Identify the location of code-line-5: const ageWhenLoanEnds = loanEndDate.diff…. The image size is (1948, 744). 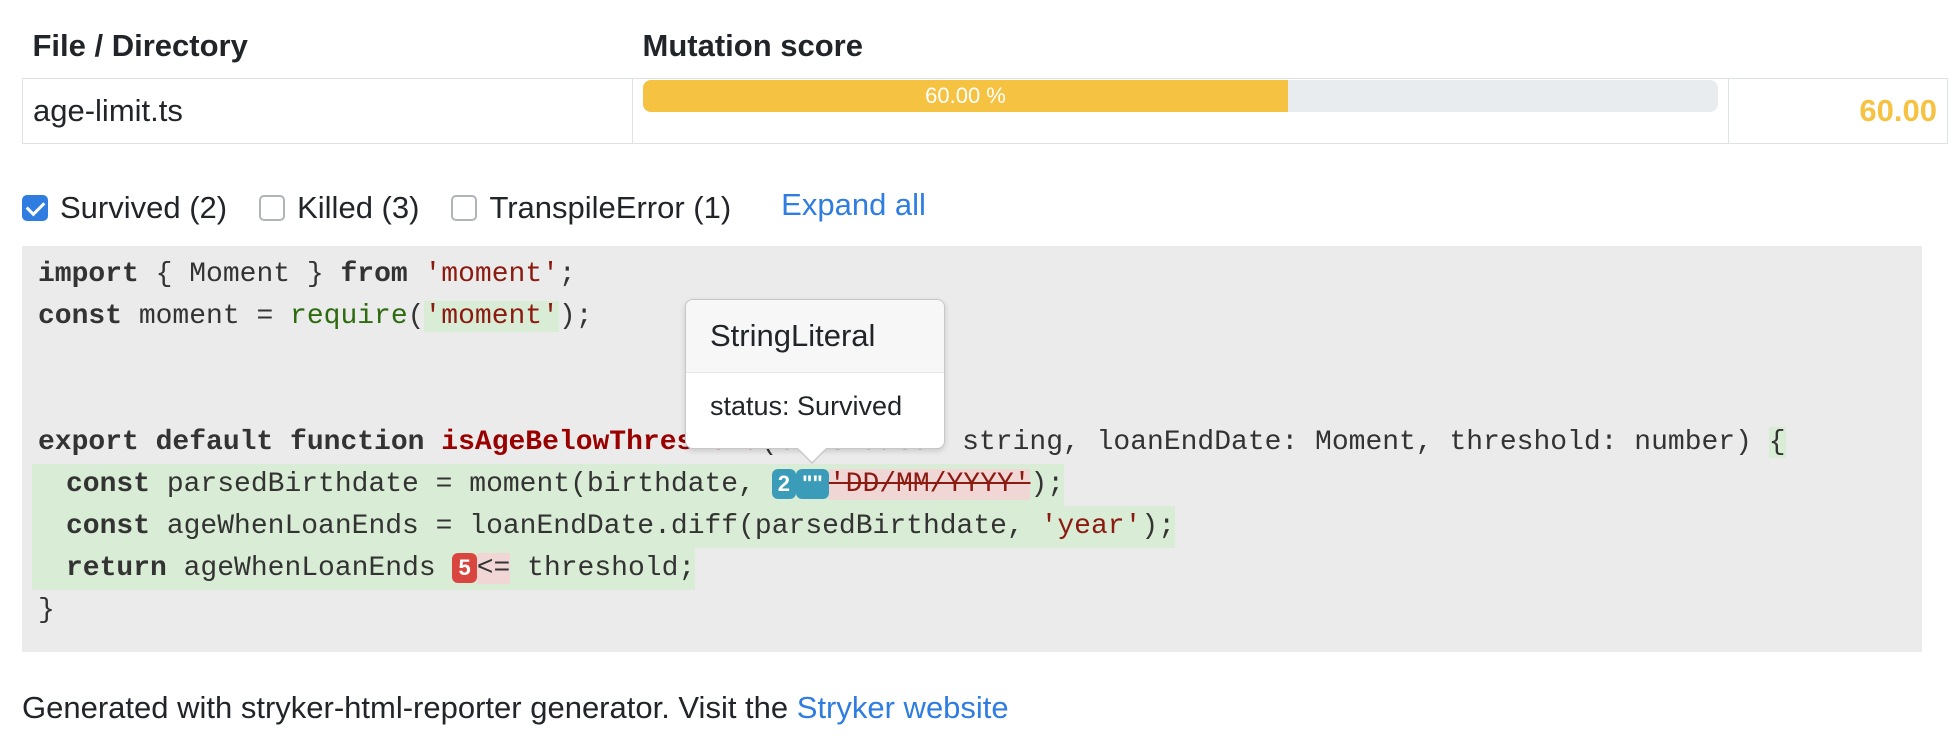
(603, 527).